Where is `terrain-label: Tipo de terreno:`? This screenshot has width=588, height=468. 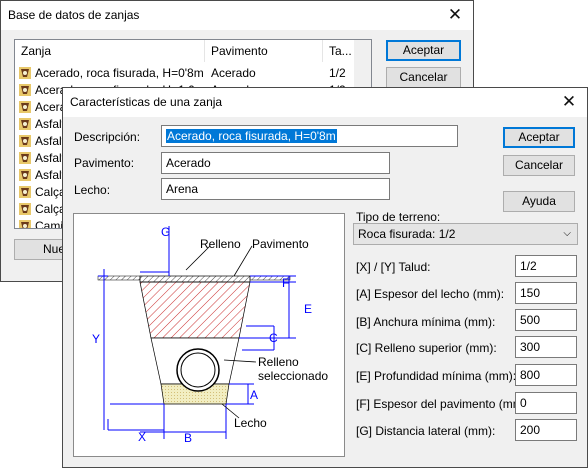 terrain-label: Tipo de terreno: is located at coordinates (398, 217).